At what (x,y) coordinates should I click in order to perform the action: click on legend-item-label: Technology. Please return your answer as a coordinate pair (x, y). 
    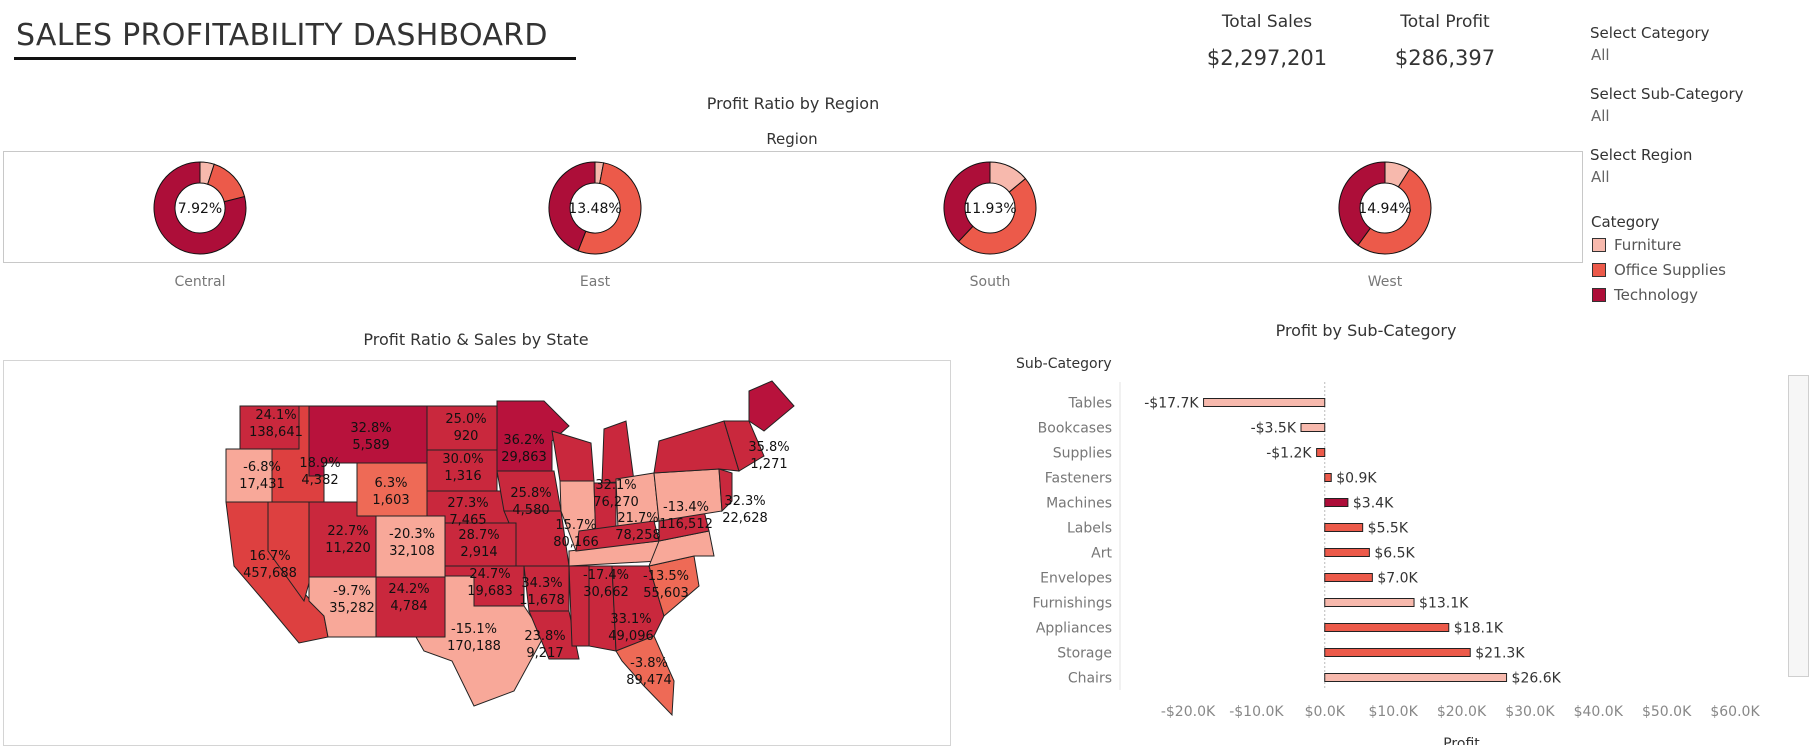
    Looking at the image, I should click on (1656, 295).